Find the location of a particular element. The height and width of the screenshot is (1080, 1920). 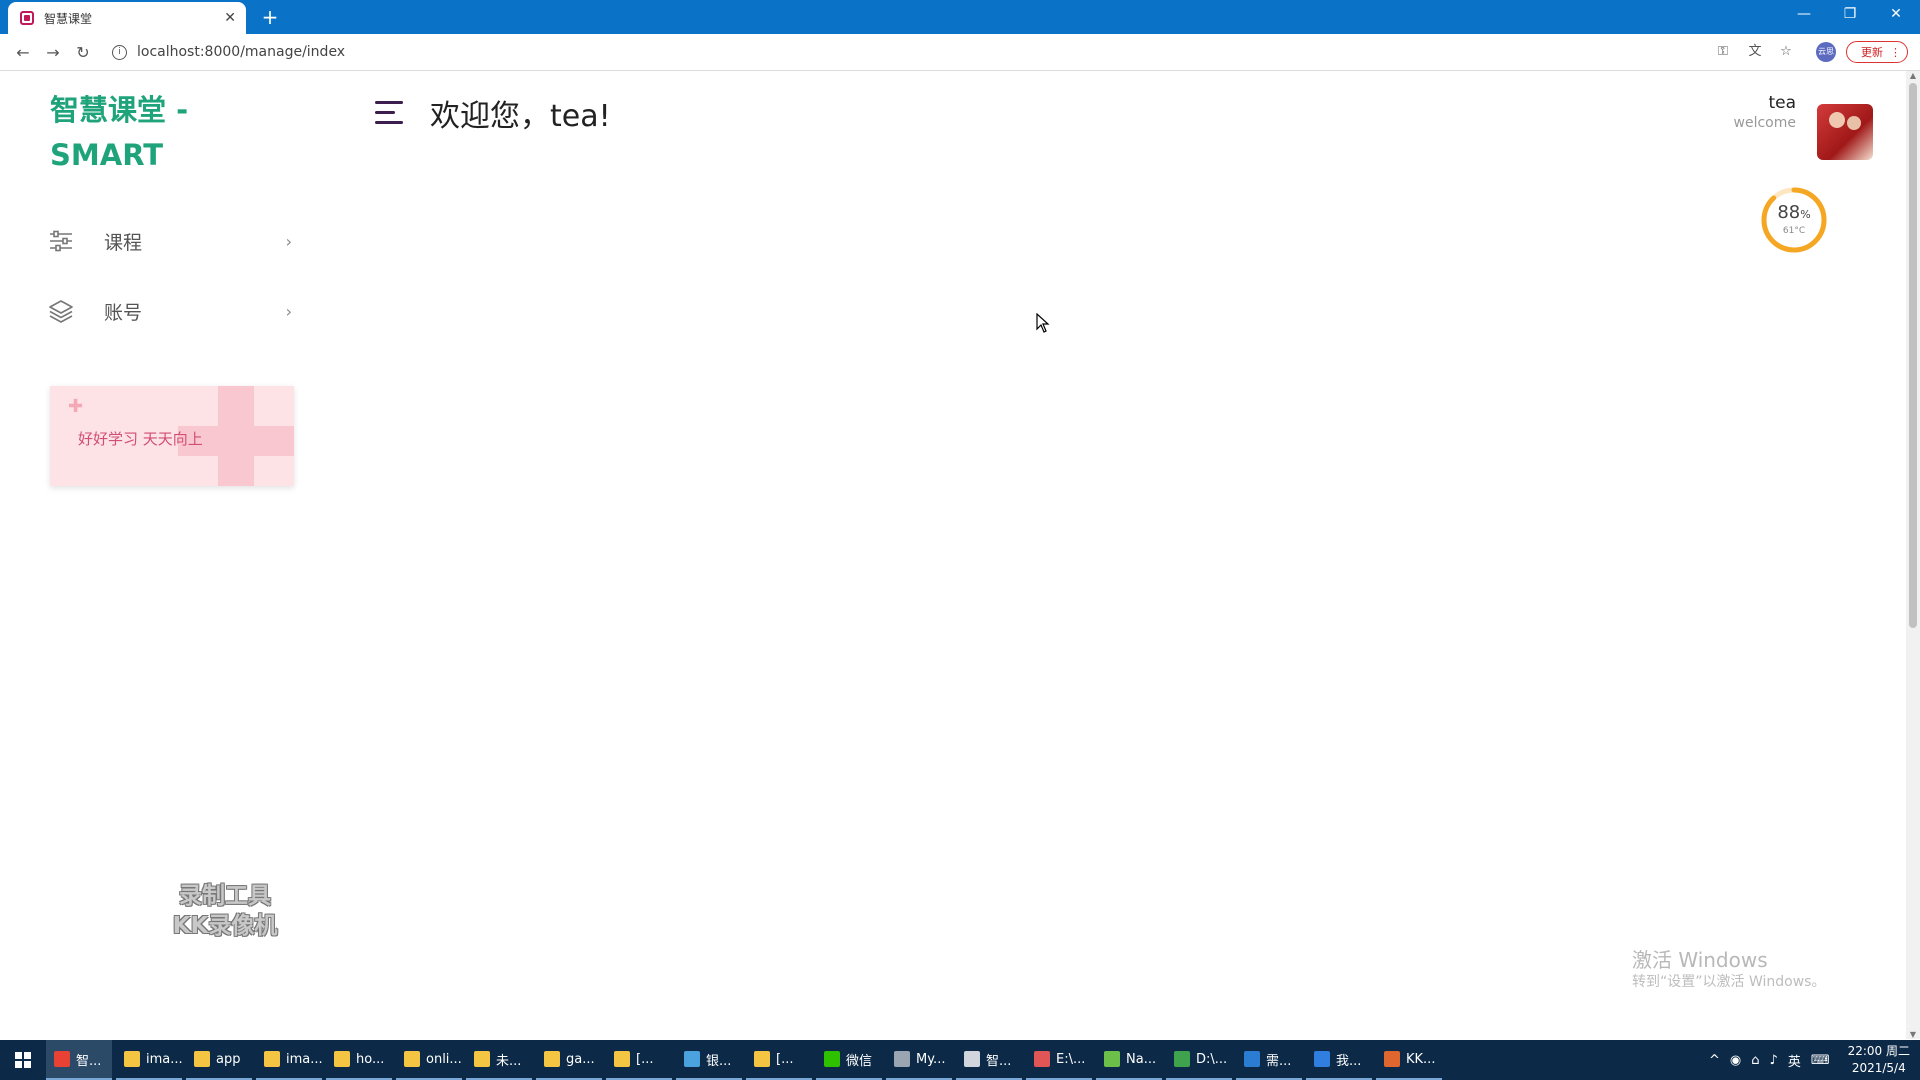

sidebar-item-course: 课程 › is located at coordinates (173, 241).